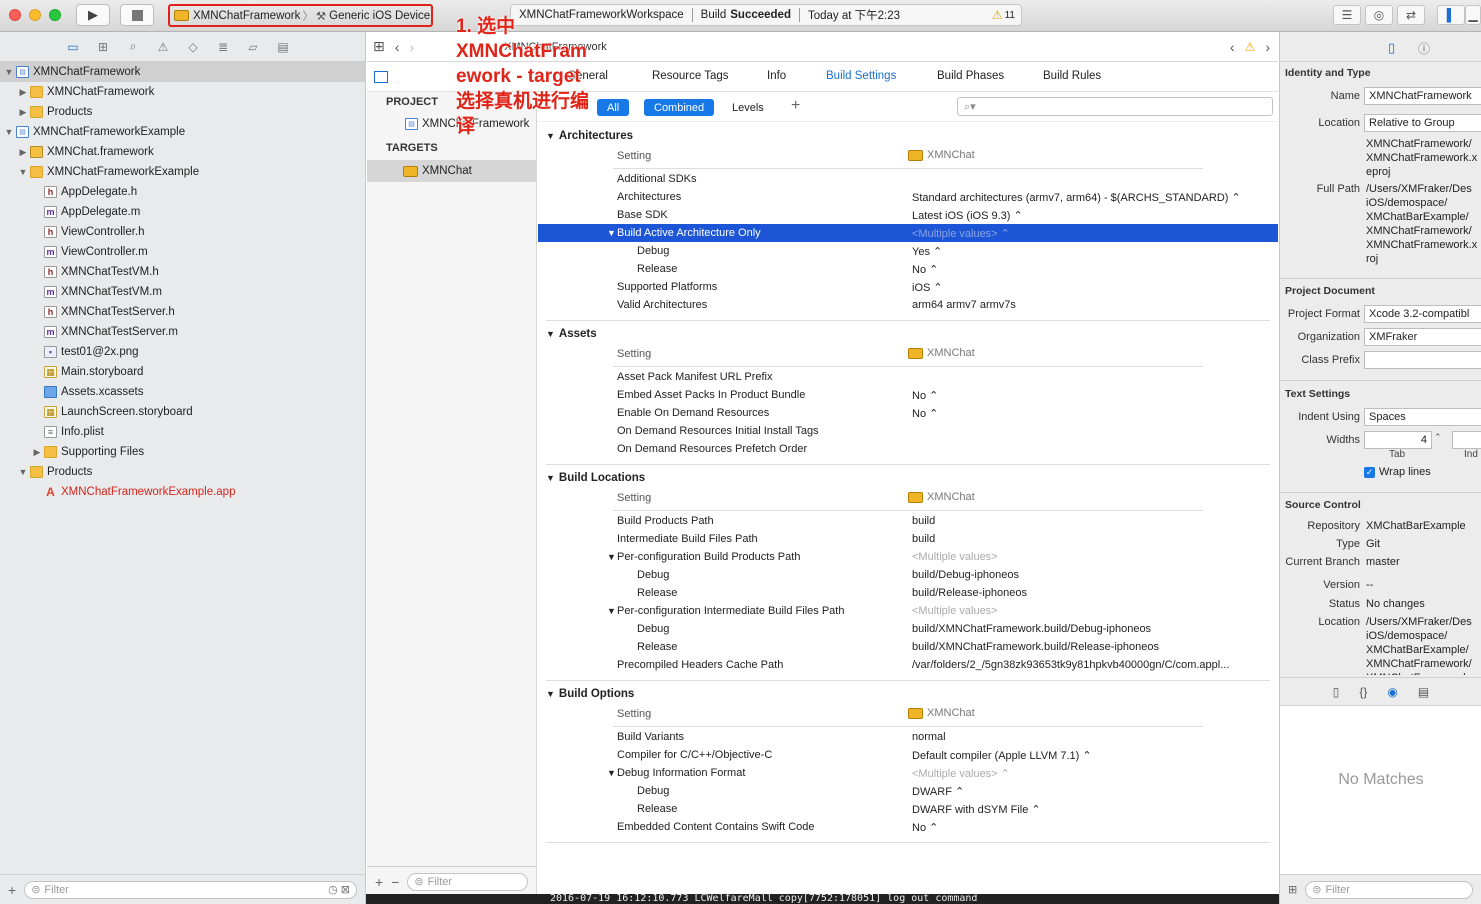 This screenshot has height=904, width=1481. I want to click on tab-build-settings: Build Settings, so click(861, 76).